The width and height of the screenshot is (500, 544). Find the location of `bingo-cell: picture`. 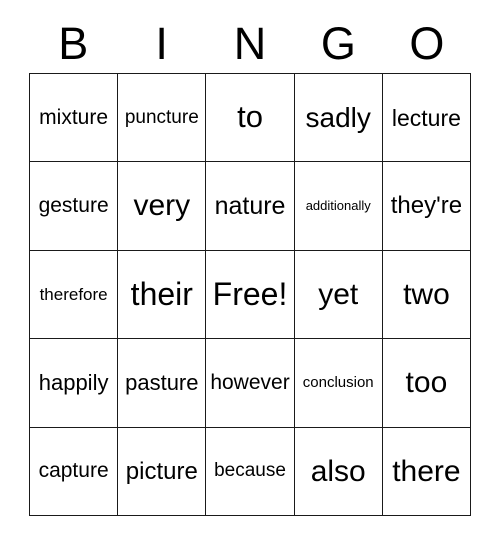

bingo-cell: picture is located at coordinates (162, 471).